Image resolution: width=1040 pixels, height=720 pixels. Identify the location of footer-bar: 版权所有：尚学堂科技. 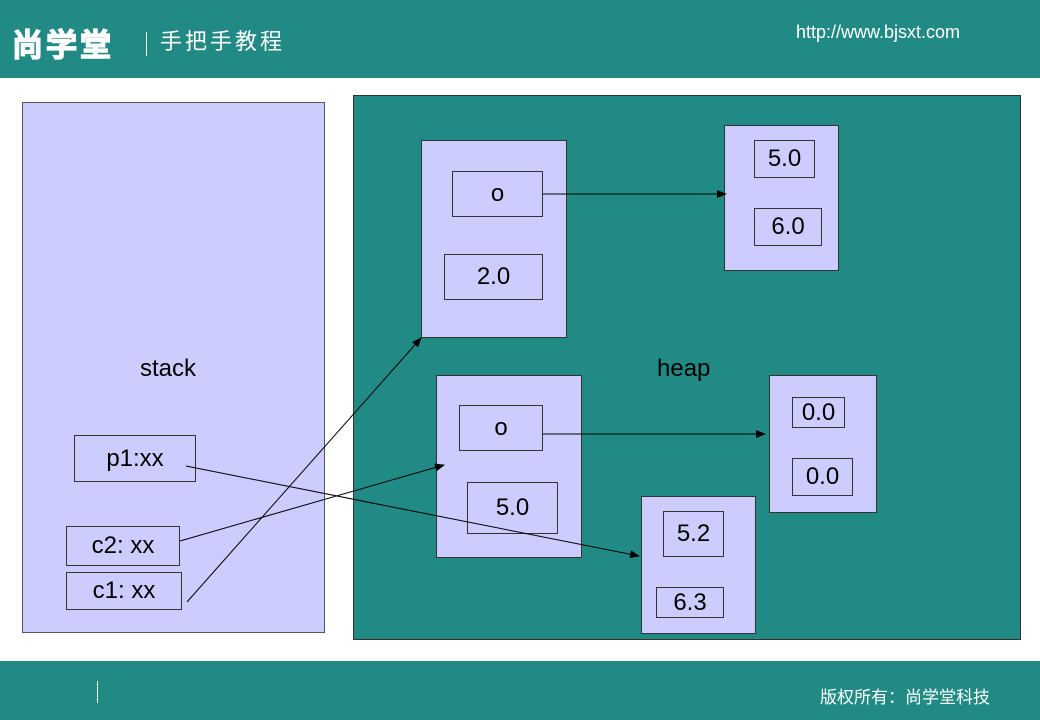
(520, 690).